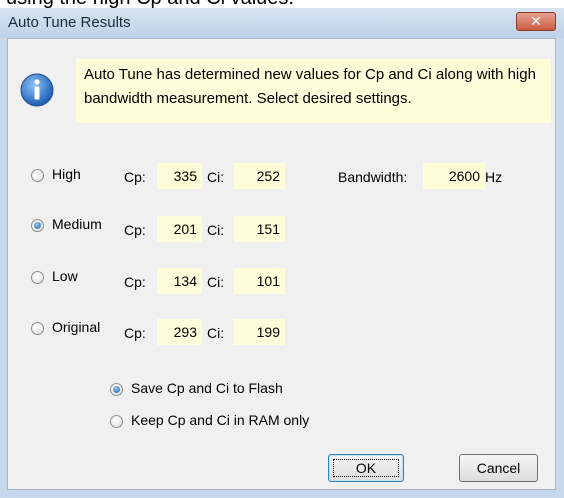  Describe the element at coordinates (259, 332) in the screenshot. I see `ci-value-original: 199` at that location.